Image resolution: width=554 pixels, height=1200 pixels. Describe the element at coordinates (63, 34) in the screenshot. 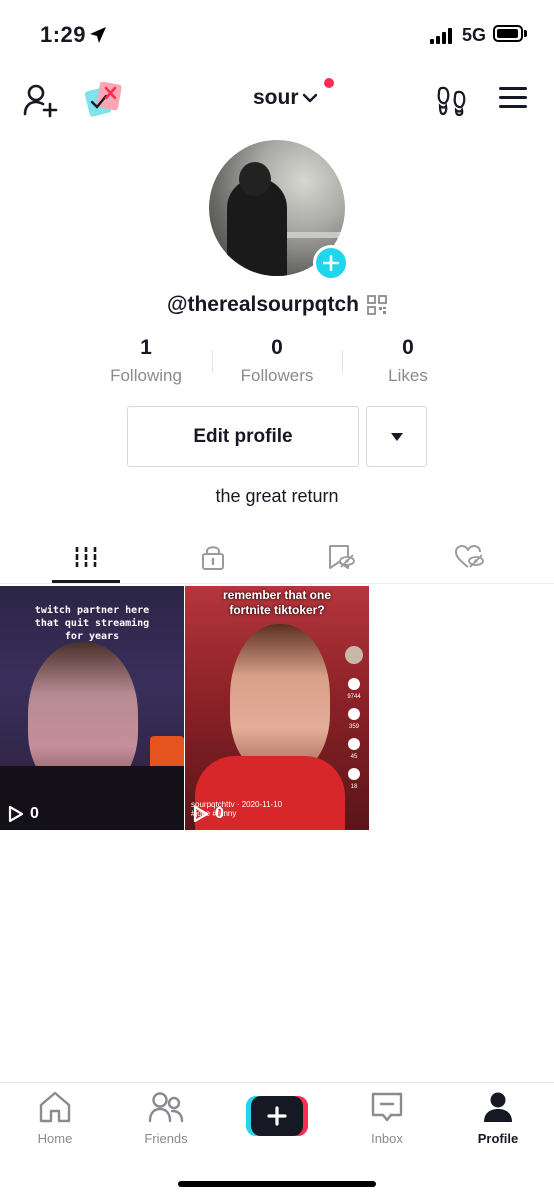

I see `status-time: 1:29` at that location.